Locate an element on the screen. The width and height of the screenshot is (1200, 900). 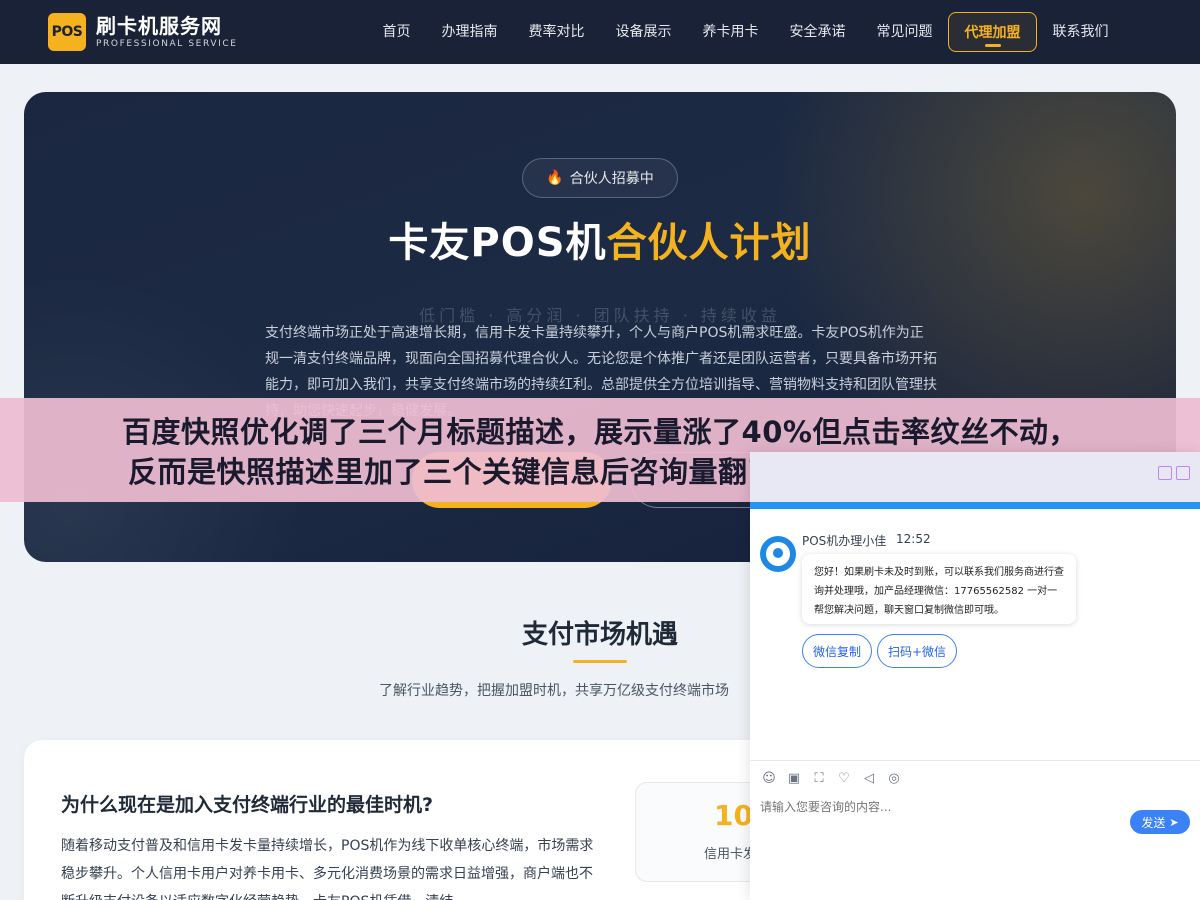
nav-rates: 费率对比 is located at coordinates (556, 32).